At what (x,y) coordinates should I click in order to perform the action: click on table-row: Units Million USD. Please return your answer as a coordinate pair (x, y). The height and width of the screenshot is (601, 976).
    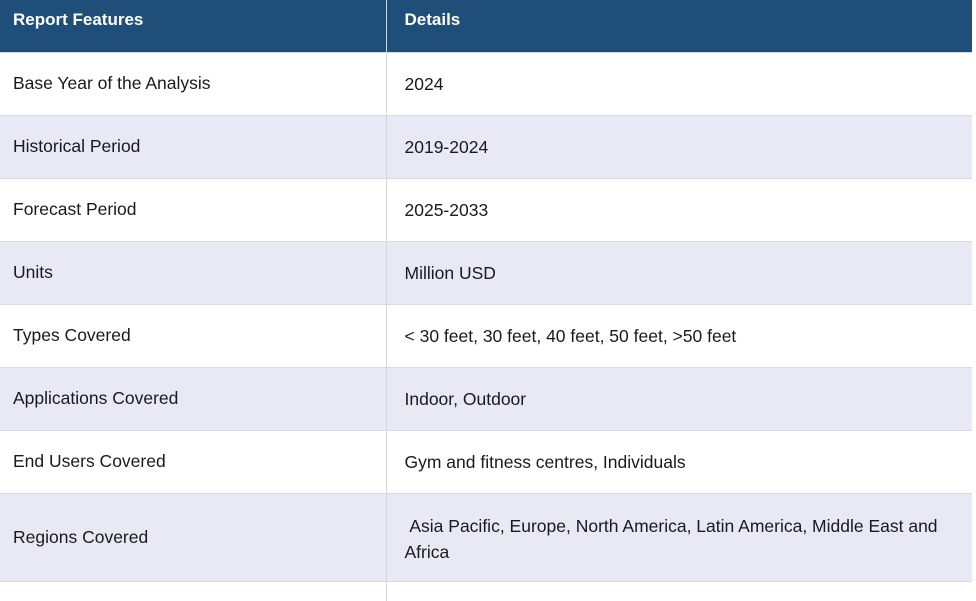
    Looking at the image, I should click on (486, 272).